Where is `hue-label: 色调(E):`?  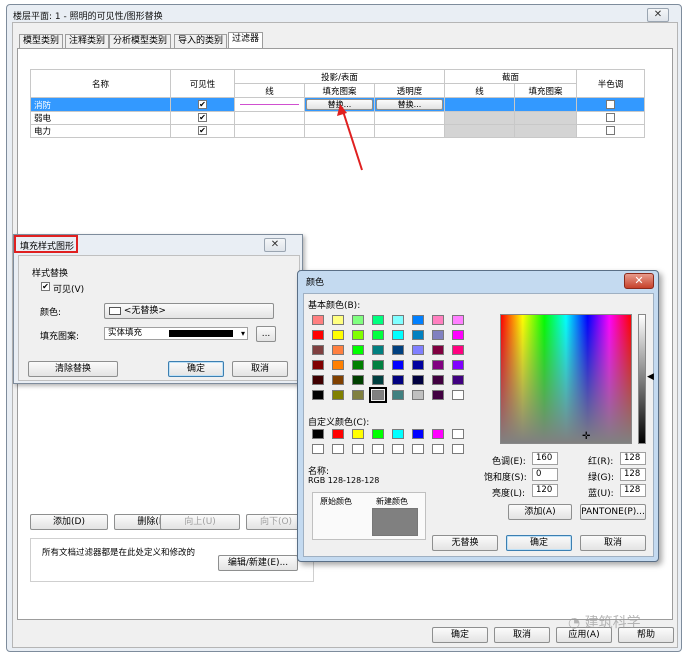 hue-label: 色调(E): is located at coordinates (509, 462).